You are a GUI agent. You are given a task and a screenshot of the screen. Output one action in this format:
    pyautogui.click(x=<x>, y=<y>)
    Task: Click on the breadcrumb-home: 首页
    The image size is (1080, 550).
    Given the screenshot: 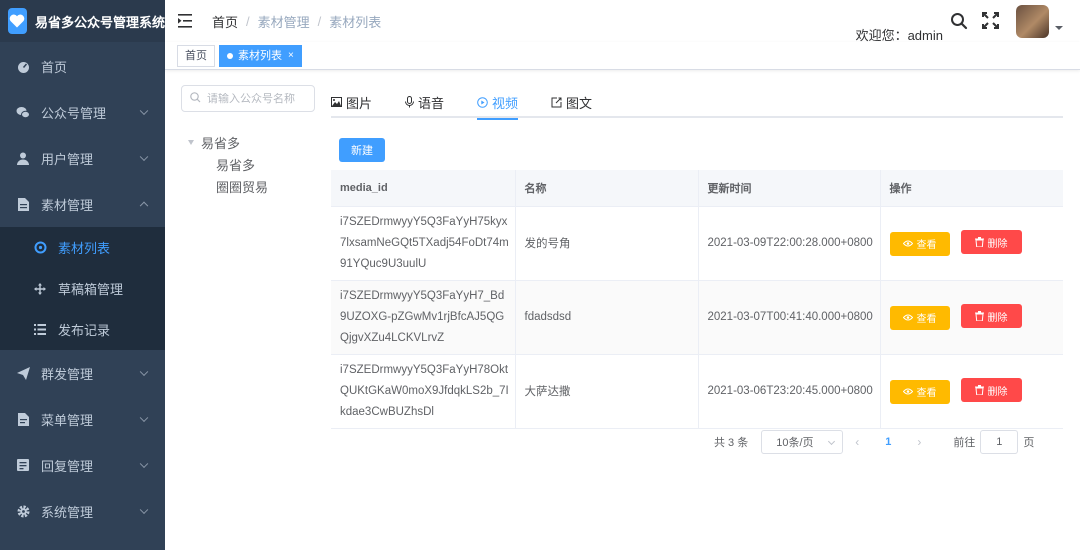 What is the action you would take?
    pyautogui.click(x=225, y=21)
    